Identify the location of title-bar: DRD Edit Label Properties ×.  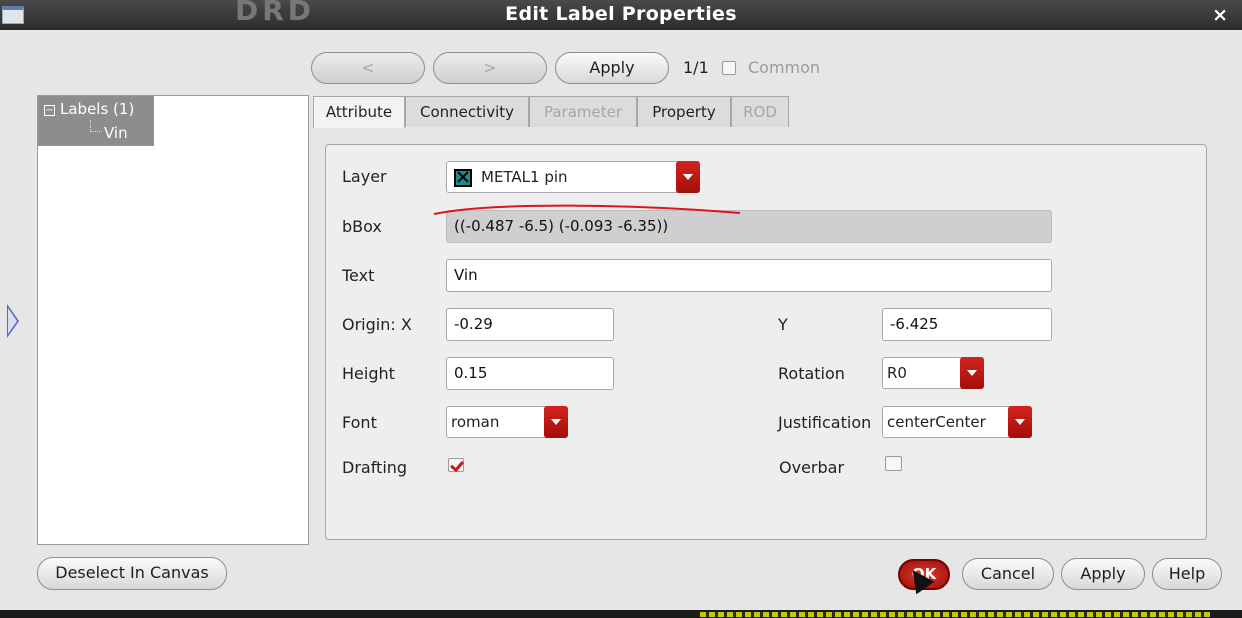
(621, 15).